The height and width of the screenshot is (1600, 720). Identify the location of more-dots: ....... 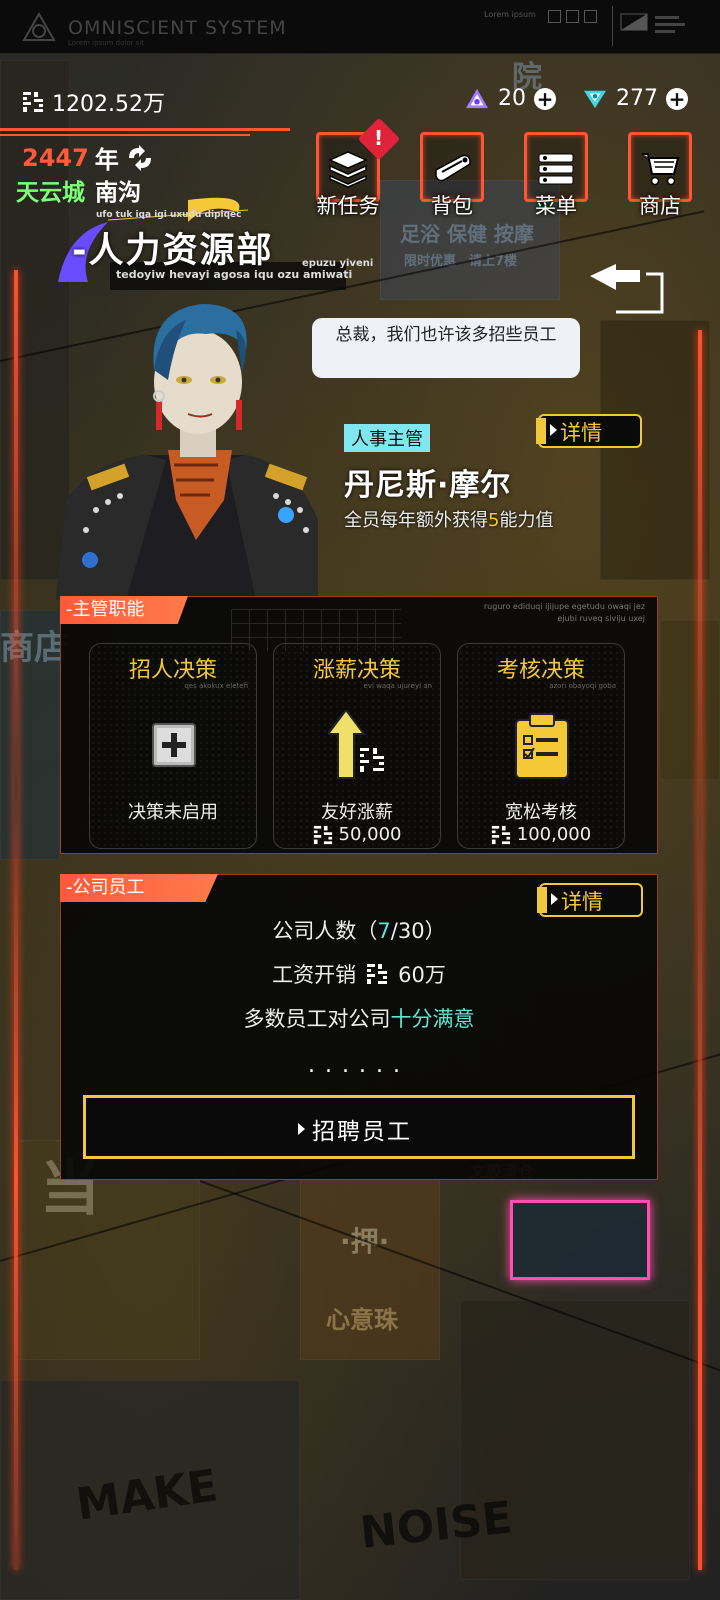
(359, 1065).